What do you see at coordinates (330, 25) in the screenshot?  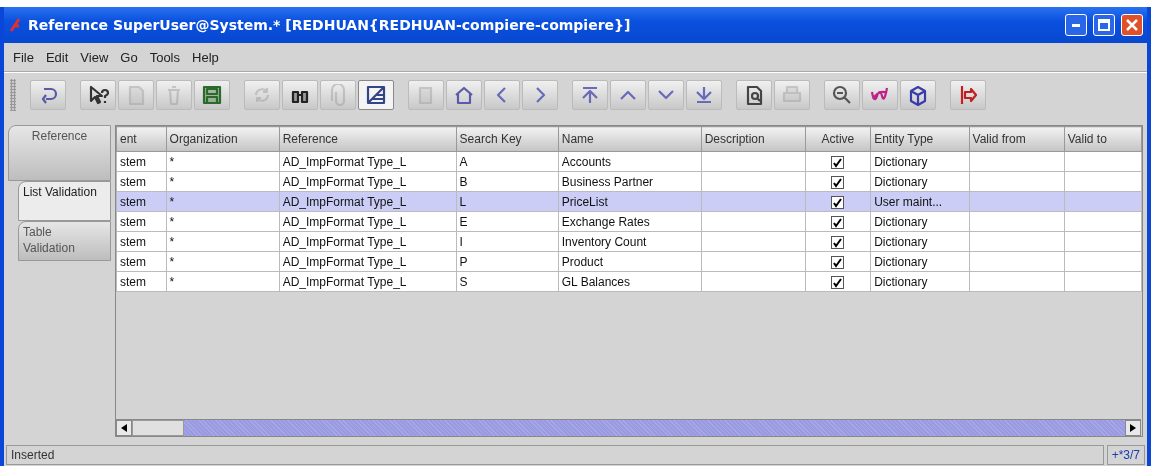 I see `window-title: Reference SuperUser@System.* [REDHUAN{REDHUAN-compiere-compiere}]` at bounding box center [330, 25].